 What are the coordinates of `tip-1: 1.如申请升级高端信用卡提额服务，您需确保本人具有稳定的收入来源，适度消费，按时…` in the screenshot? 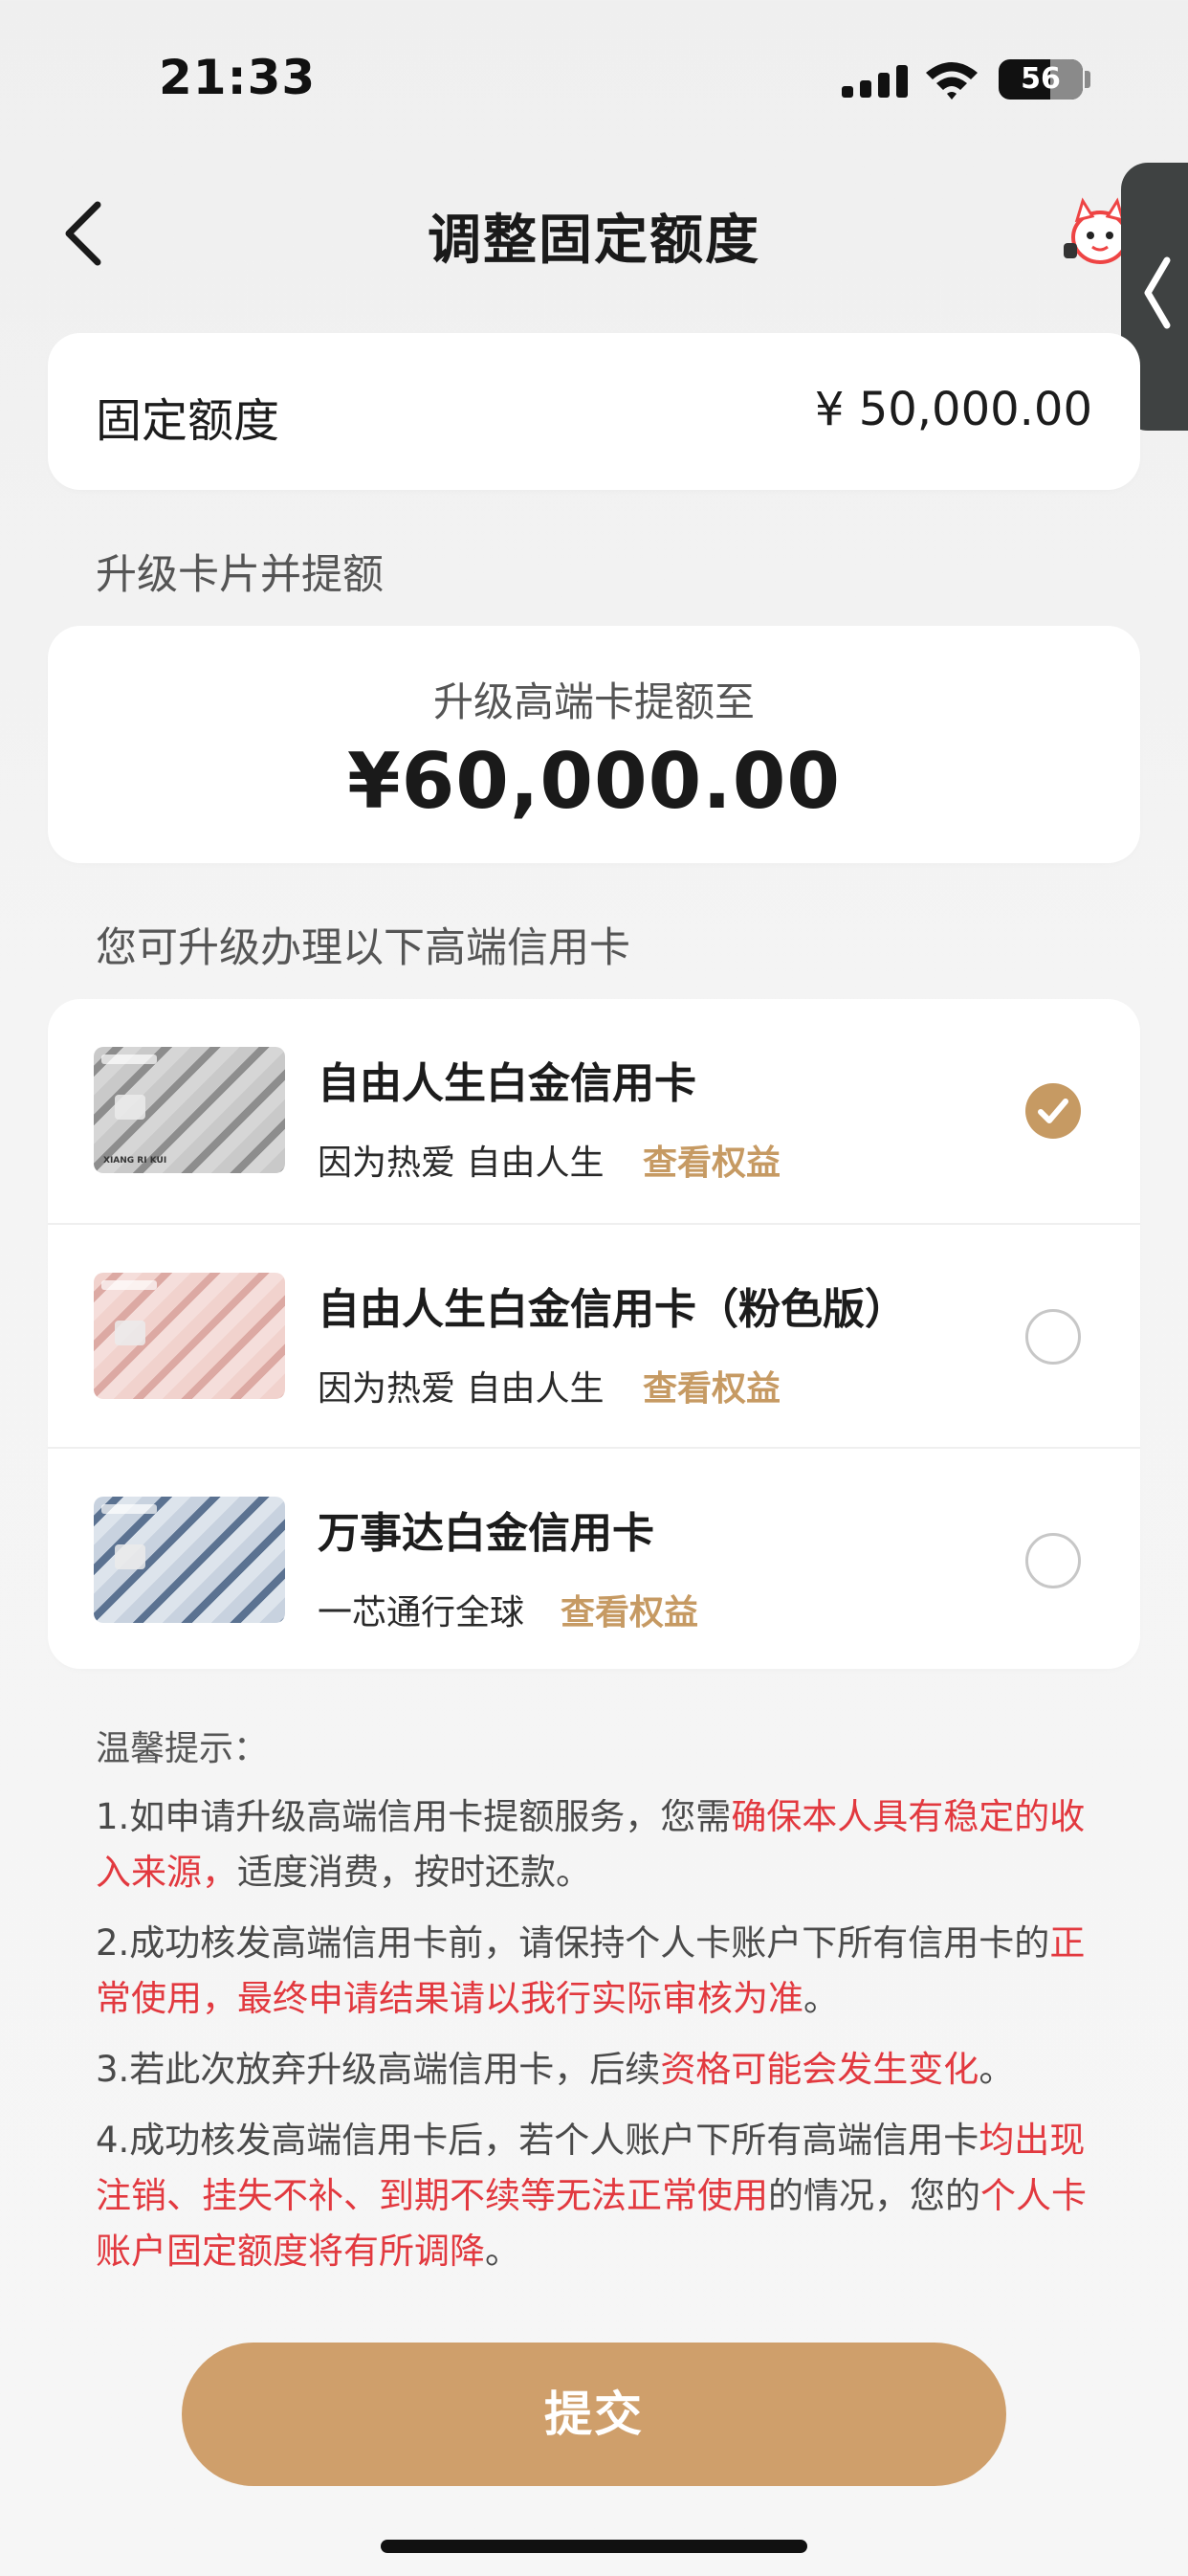 It's located at (594, 1844).